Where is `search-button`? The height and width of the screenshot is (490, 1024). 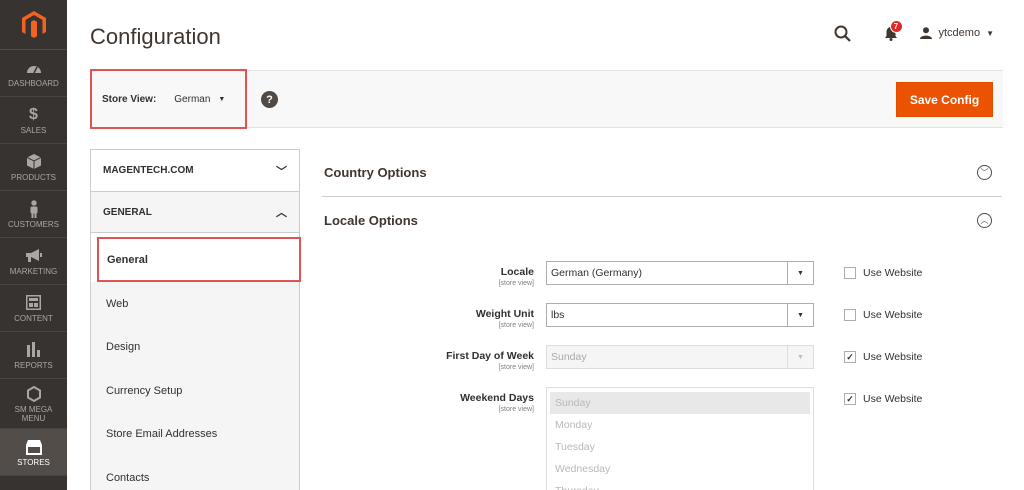
search-button is located at coordinates (843, 33).